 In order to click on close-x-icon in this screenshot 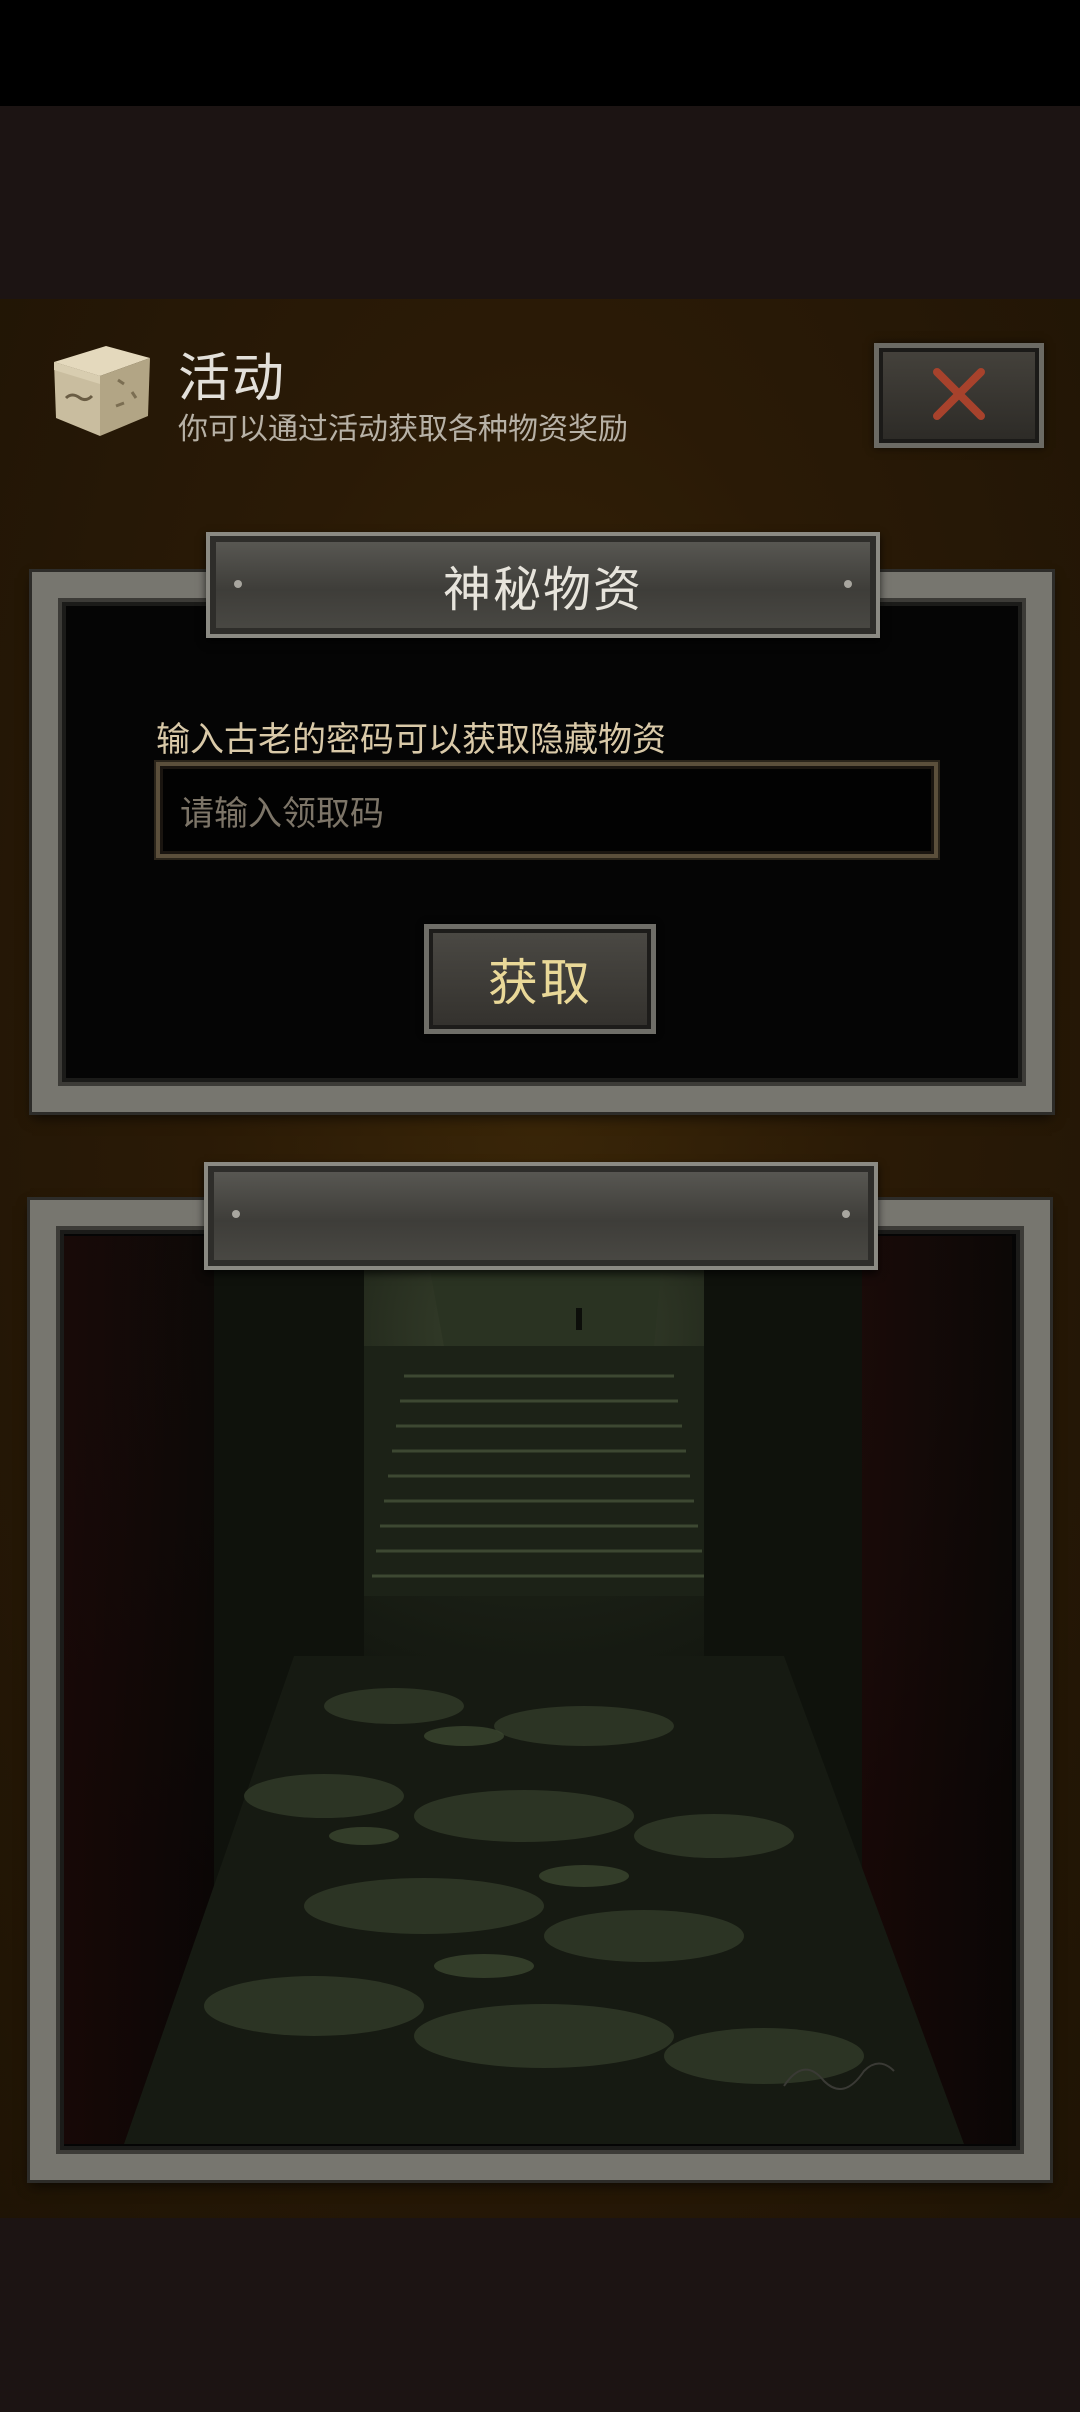, I will do `click(959, 396)`.